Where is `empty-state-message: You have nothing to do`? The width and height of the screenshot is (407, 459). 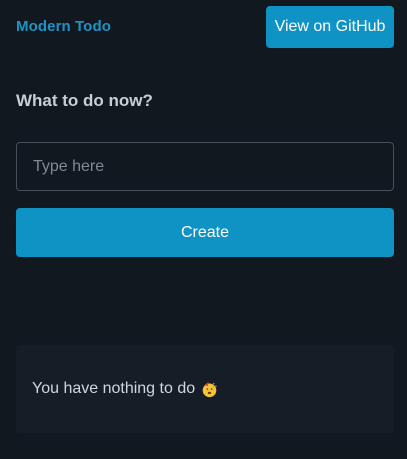 empty-state-message: You have nothing to do is located at coordinates (114, 388).